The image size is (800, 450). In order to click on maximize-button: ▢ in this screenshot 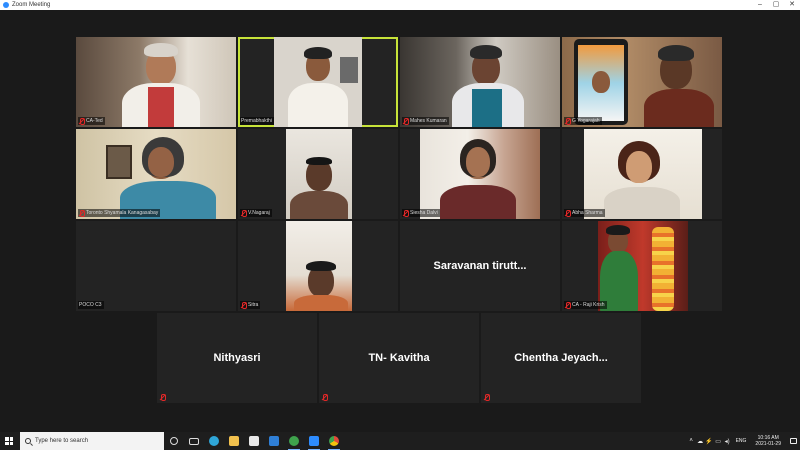, I will do `click(776, 5)`.